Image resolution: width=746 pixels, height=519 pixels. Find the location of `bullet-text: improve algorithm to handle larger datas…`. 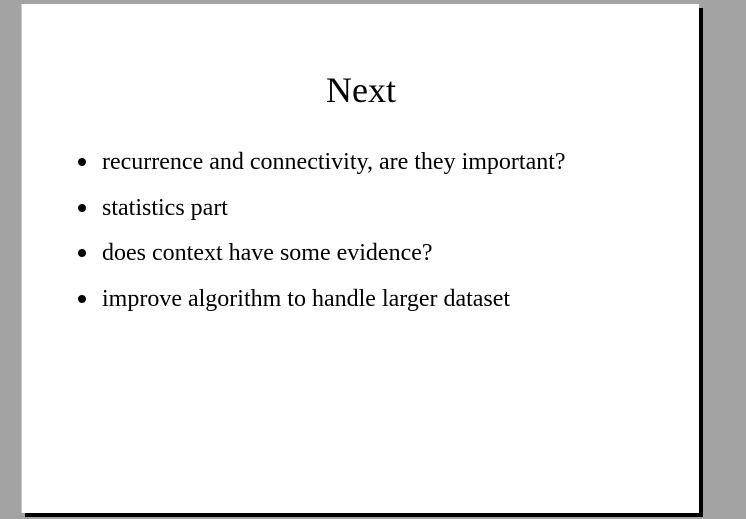

bullet-text: improve algorithm to handle larger datas… is located at coordinates (306, 298).